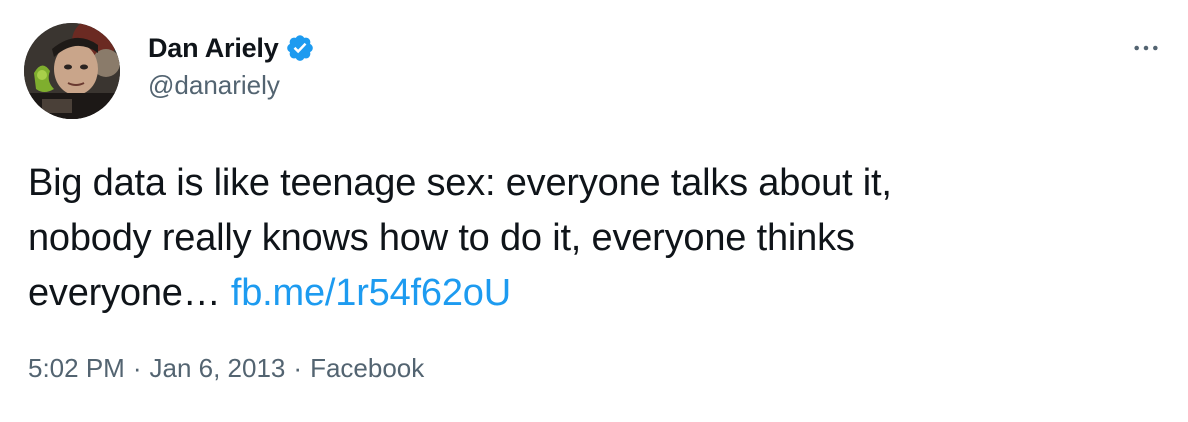 The height and width of the screenshot is (422, 1188). I want to click on name-row: Dan Ariely, so click(231, 48).